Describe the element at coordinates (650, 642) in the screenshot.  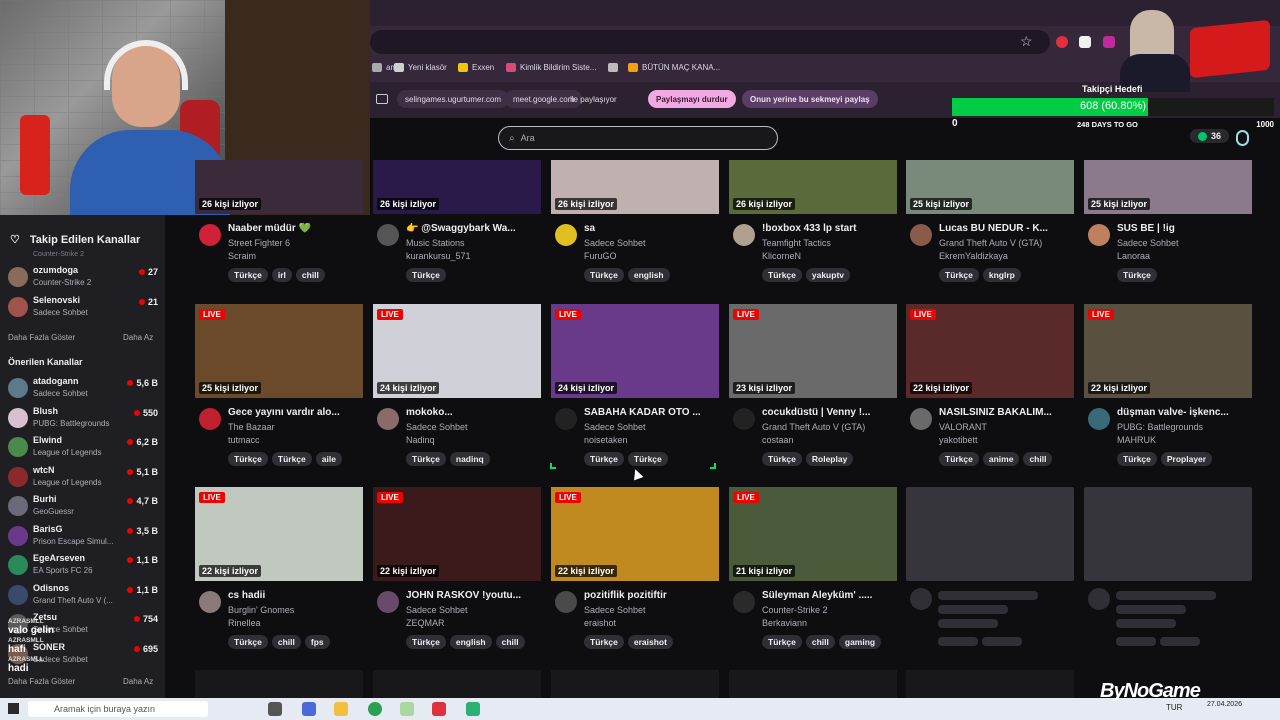
I see `tag-chip: eraishot` at that location.